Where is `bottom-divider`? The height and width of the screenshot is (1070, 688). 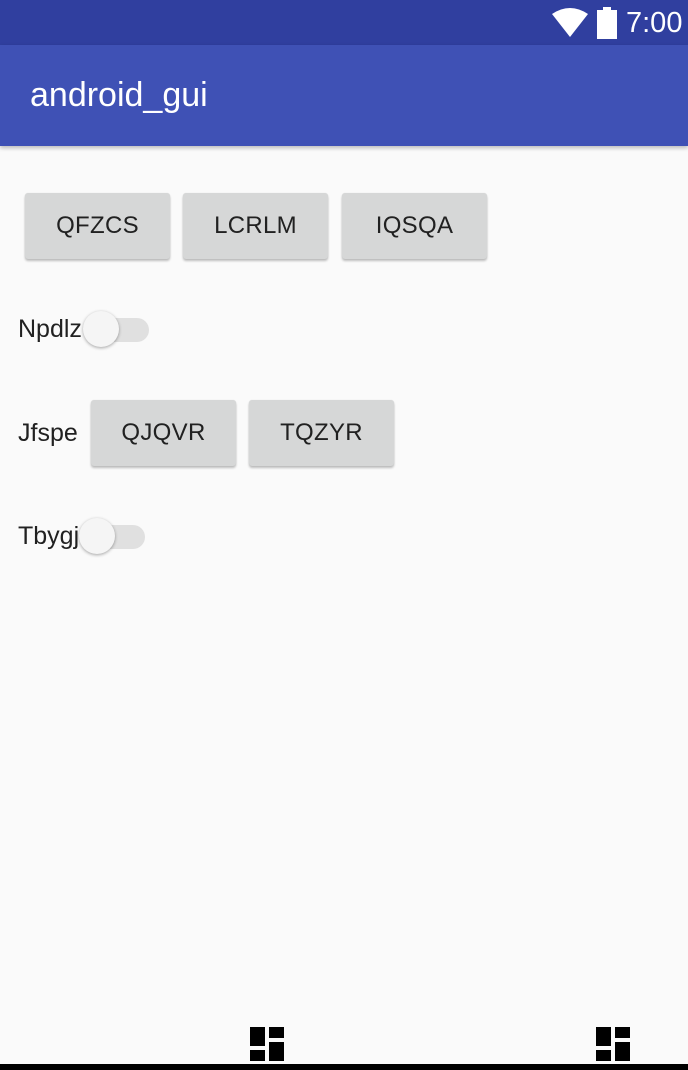 bottom-divider is located at coordinates (344, 1067).